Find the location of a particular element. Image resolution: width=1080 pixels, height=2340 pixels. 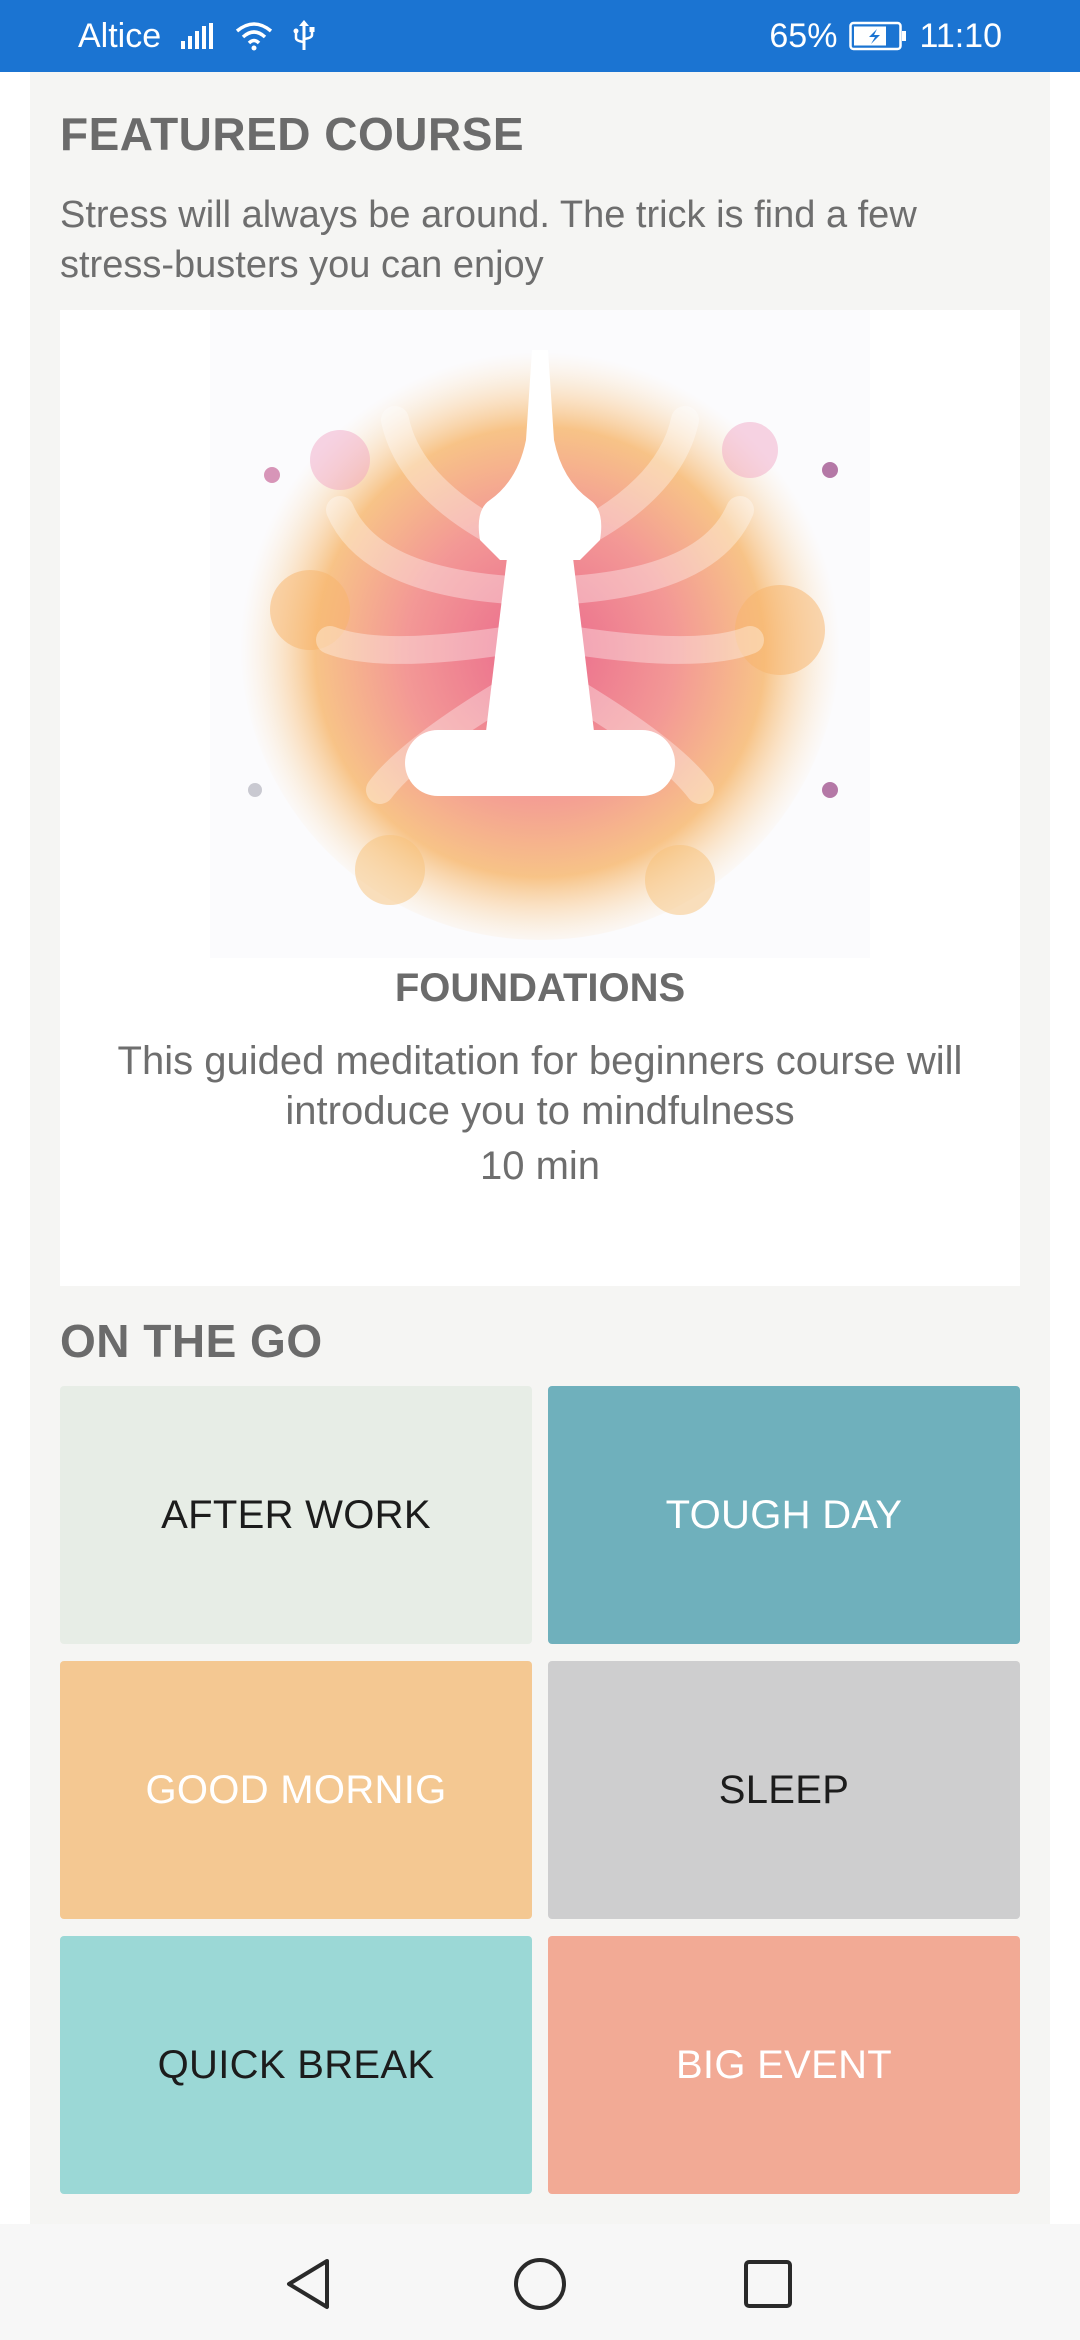

carrier-label: Altice is located at coordinates (120, 35).